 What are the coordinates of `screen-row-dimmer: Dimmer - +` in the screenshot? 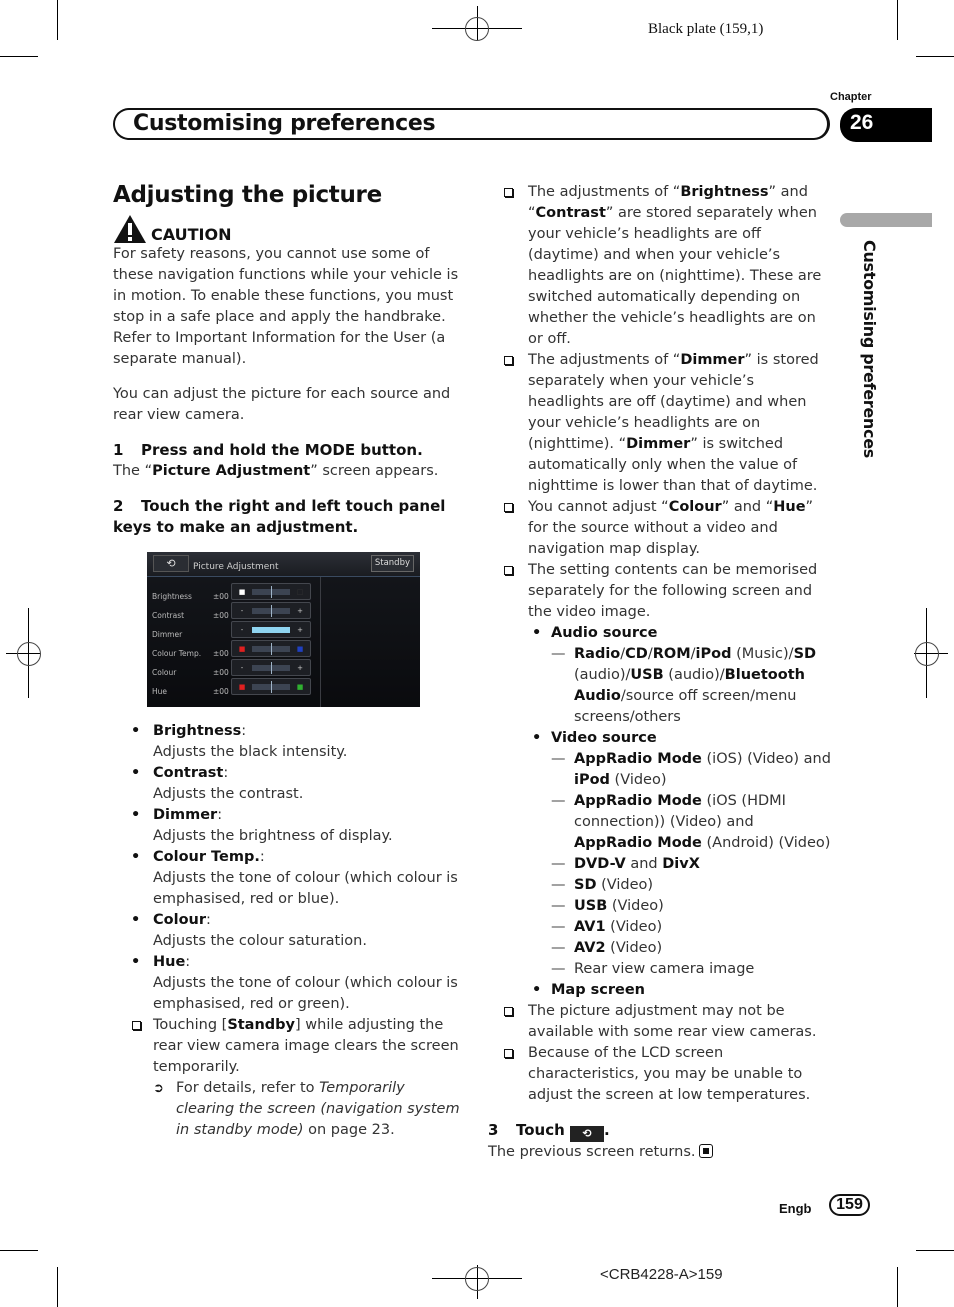 It's located at (232, 630).